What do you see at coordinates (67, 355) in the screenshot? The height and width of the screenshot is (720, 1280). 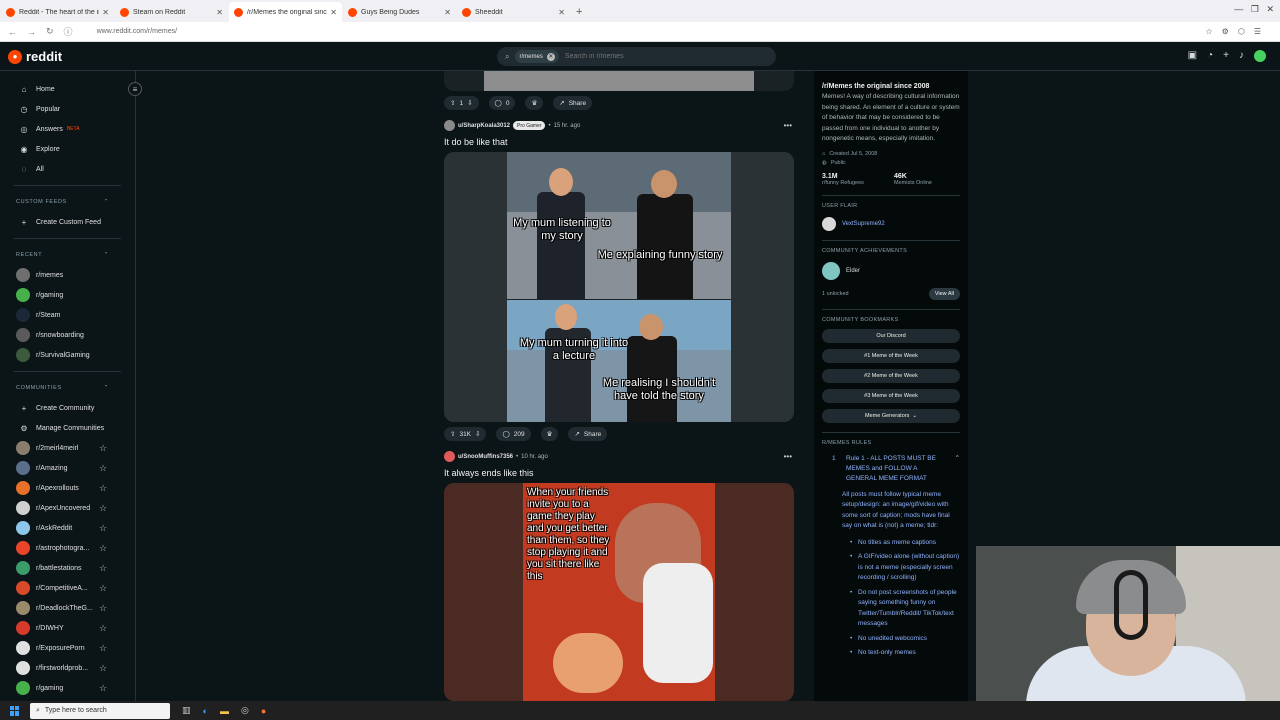 I see `community-item: r/SurvivalGaming` at bounding box center [67, 355].